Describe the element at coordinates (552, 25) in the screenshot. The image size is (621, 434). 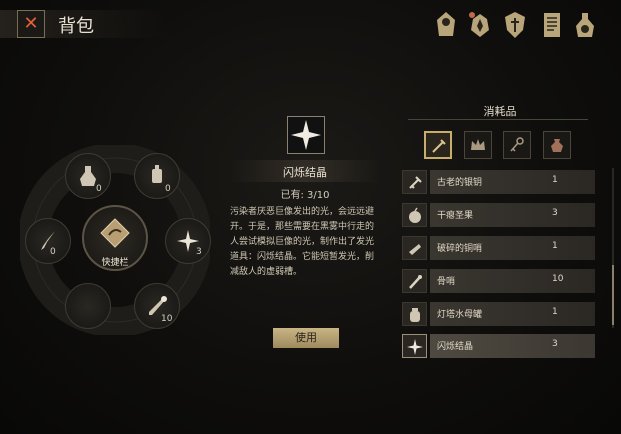
I see `journal-icon` at that location.